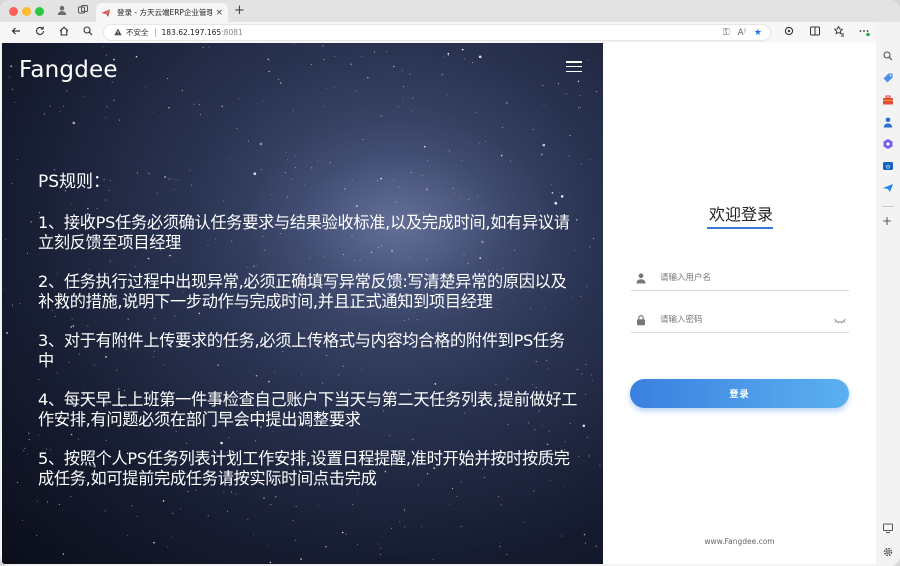 The image size is (900, 566). Describe the element at coordinates (888, 100) in the screenshot. I see `sidebar-toolbox-icon` at that location.